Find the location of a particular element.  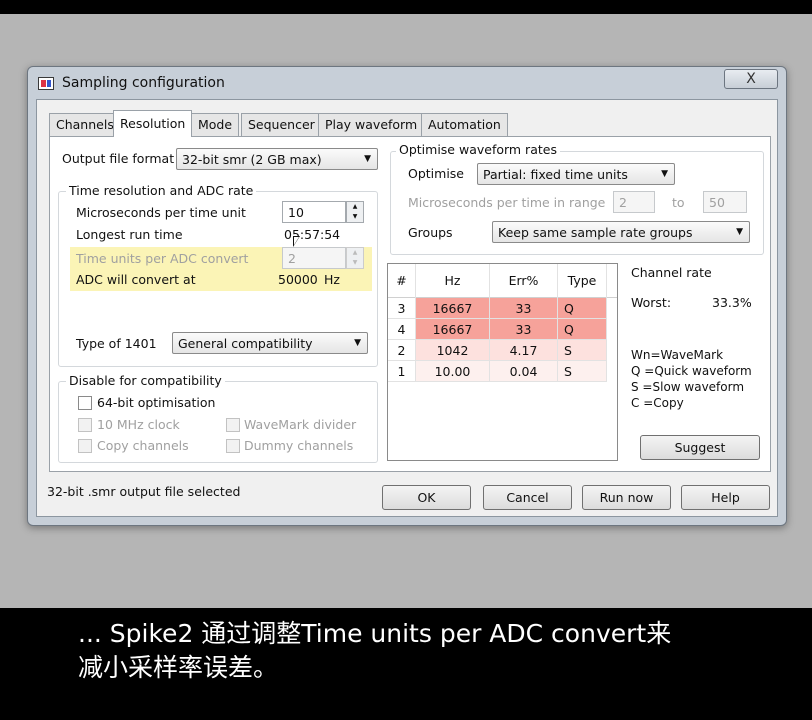

optimise-select: Partial: fixed time units ▼ is located at coordinates (576, 174).